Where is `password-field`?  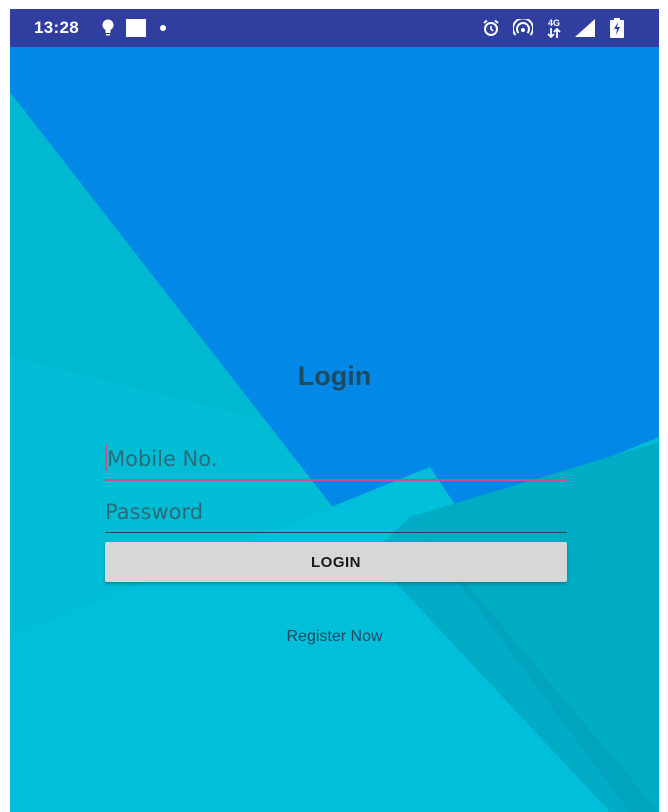
password-field is located at coordinates (336, 512).